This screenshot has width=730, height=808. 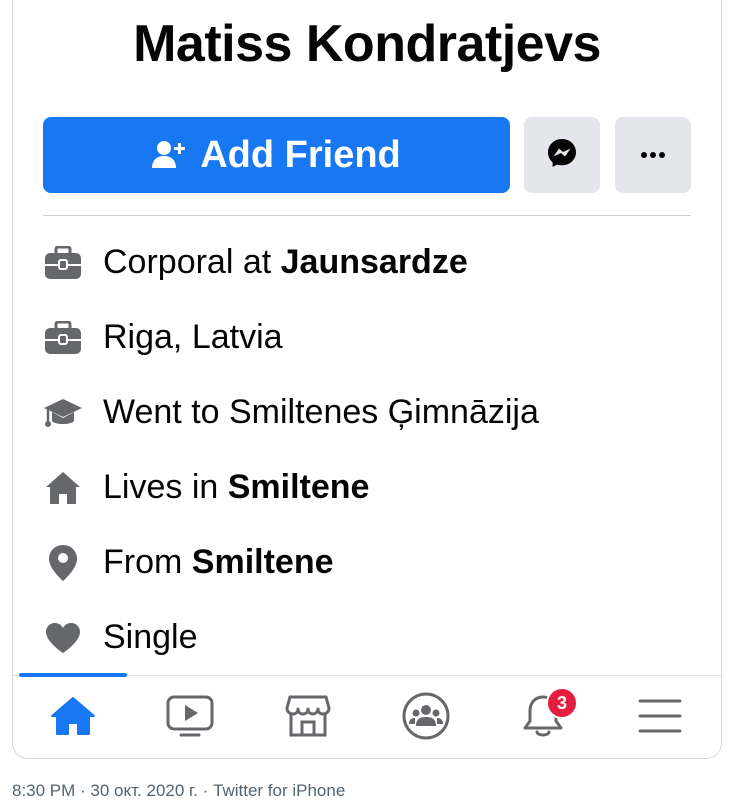 What do you see at coordinates (373, 337) in the screenshot?
I see `intro-item-location: Riga, Latvia` at bounding box center [373, 337].